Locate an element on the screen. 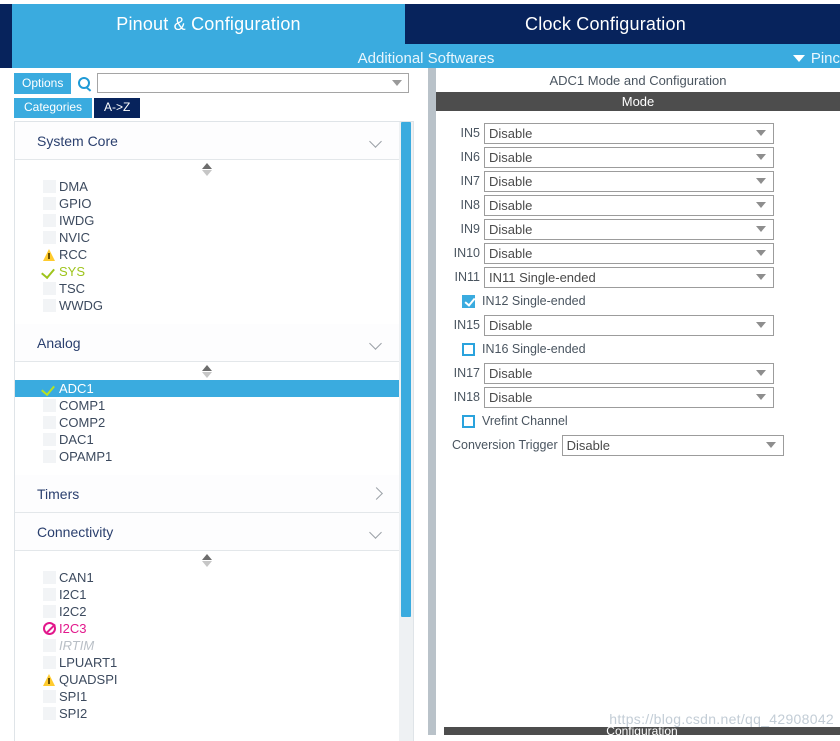 Image resolution: width=840 pixels, height=741 pixels. sort-toggle-analog is located at coordinates (207, 371).